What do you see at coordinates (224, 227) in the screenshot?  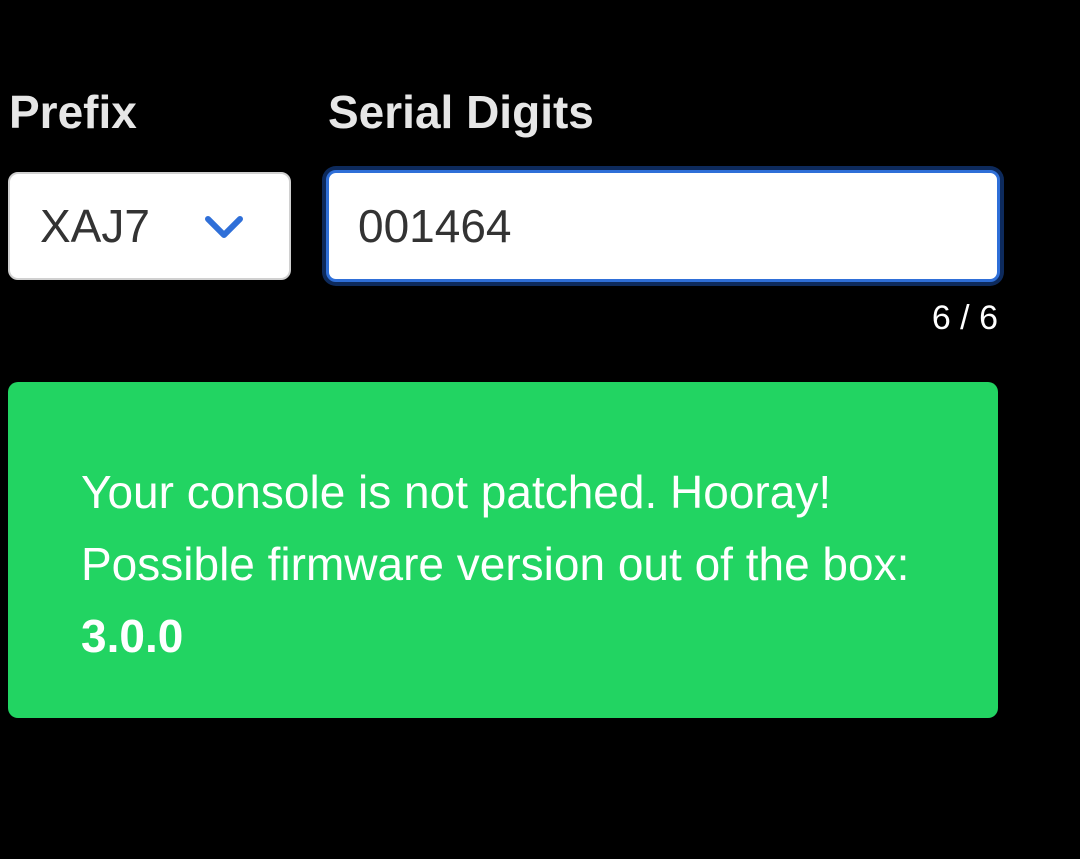 I see `chevron-down-icon` at bounding box center [224, 227].